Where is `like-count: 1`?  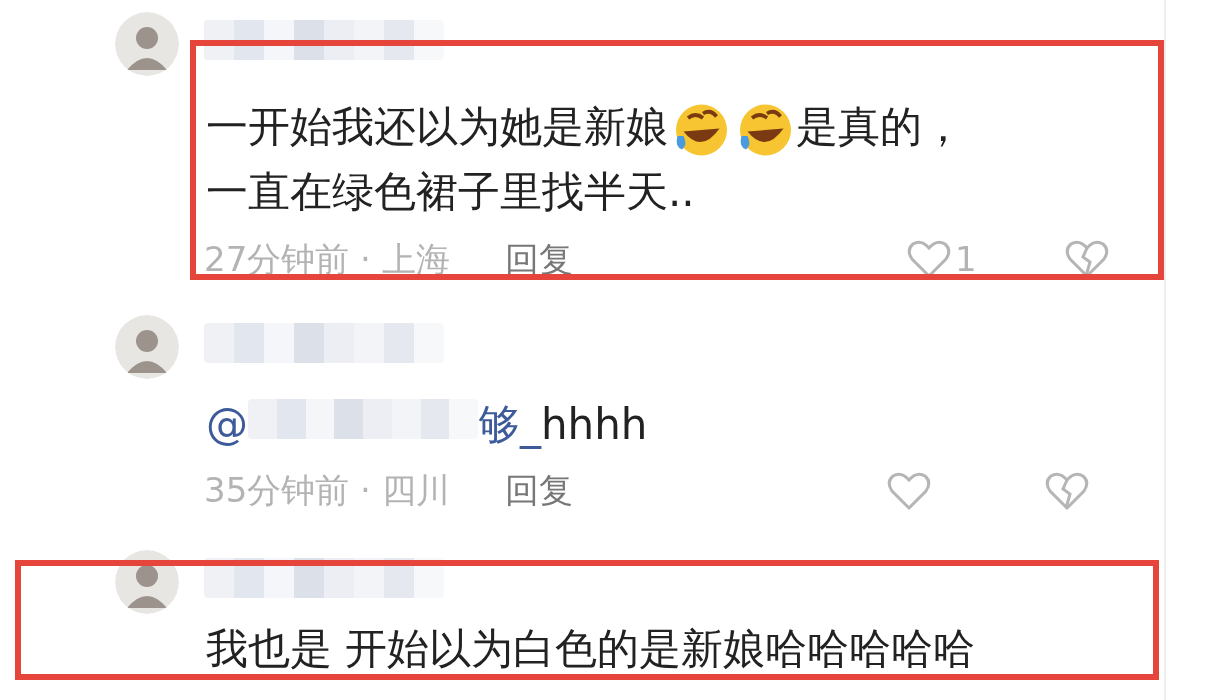
like-count: 1 is located at coordinates (966, 259).